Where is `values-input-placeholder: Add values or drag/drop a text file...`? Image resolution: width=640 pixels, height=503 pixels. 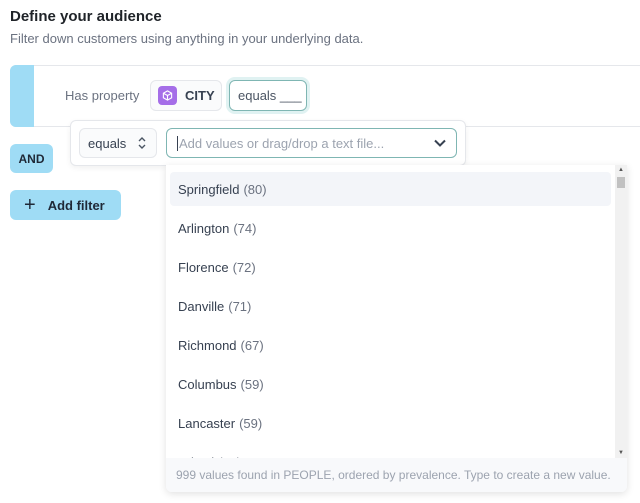
values-input-placeholder: Add values or drag/drop a text file... is located at coordinates (282, 143).